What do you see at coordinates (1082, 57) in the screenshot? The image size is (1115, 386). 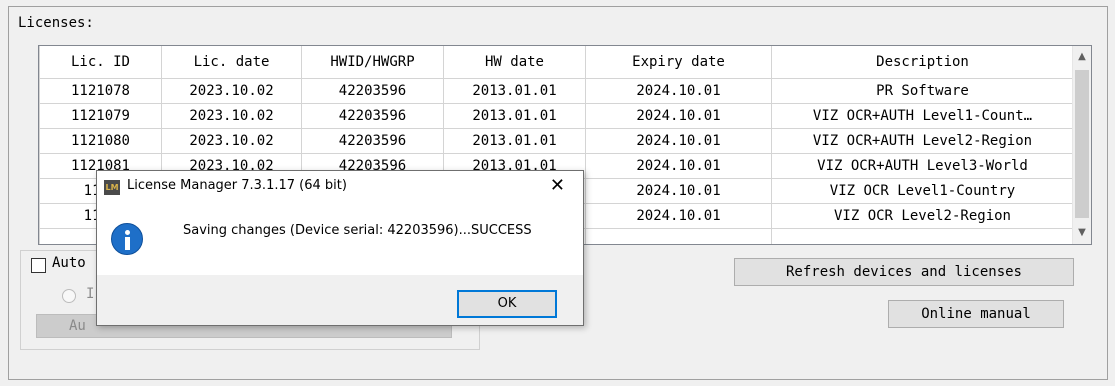 I see `chevron-up-icon: ▲` at bounding box center [1082, 57].